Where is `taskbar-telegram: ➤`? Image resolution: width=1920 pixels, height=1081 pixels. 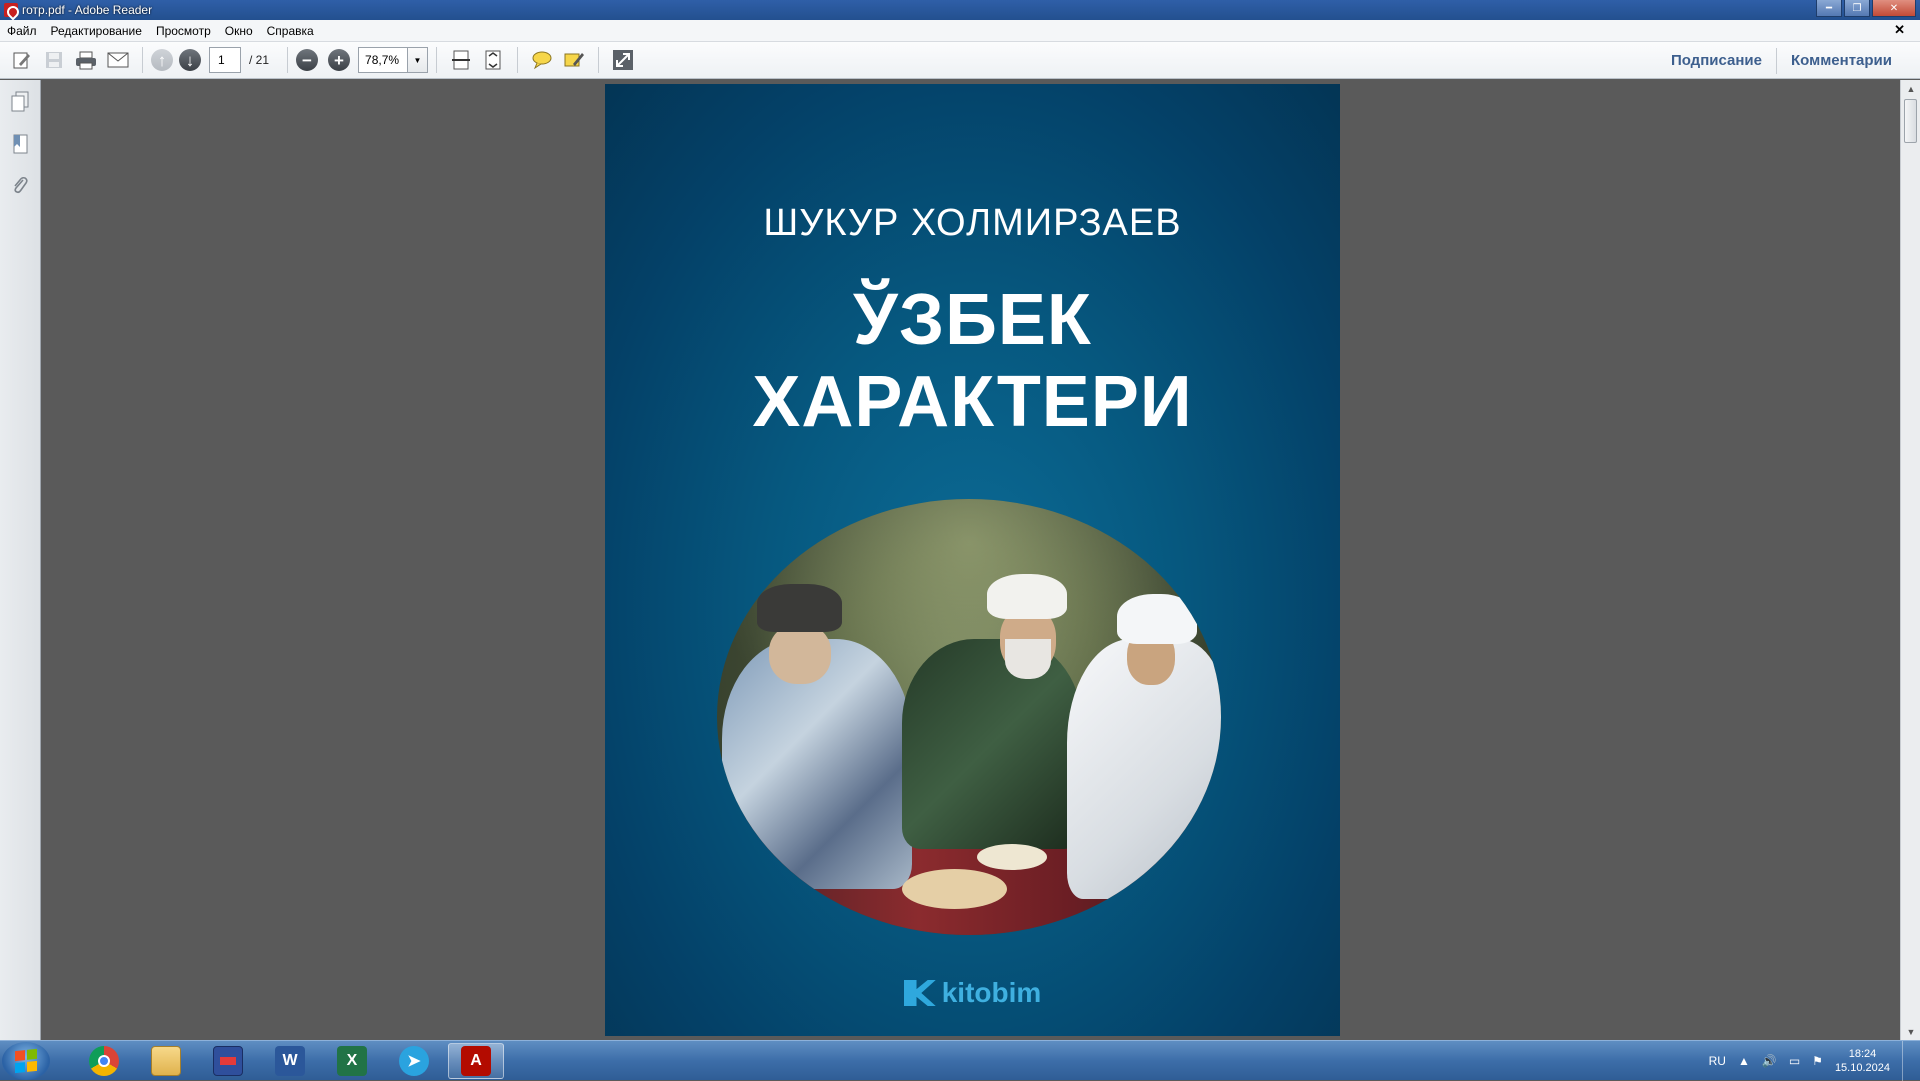 taskbar-telegram: ➤ is located at coordinates (414, 1061).